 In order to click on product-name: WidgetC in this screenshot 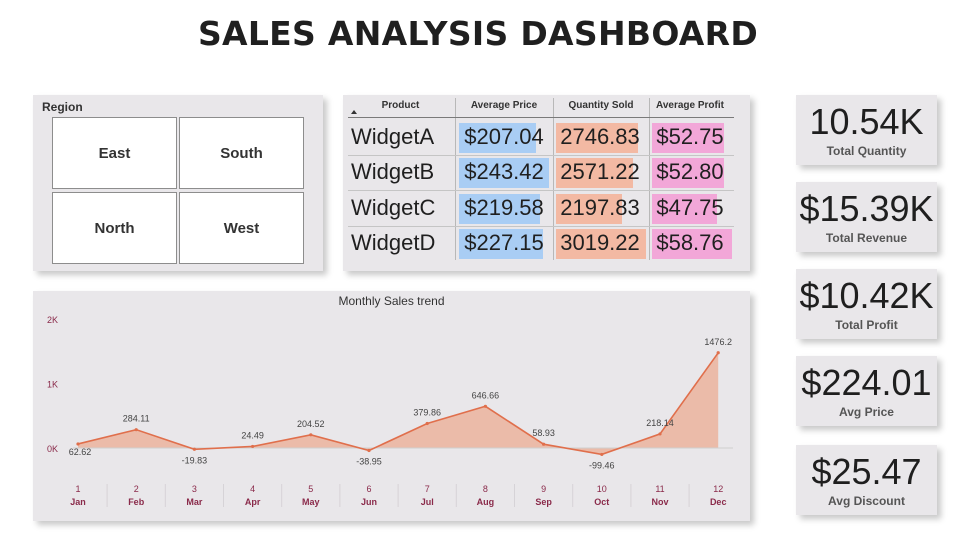, I will do `click(393, 207)`.